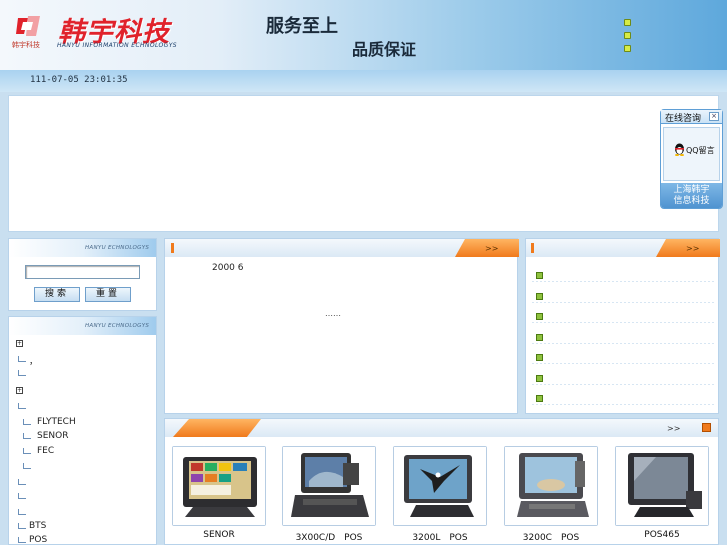 The width and height of the screenshot is (727, 545). What do you see at coordinates (691, 190) in the screenshot?
I see `consult-footer-line1: 上海韩宇` at bounding box center [691, 190].